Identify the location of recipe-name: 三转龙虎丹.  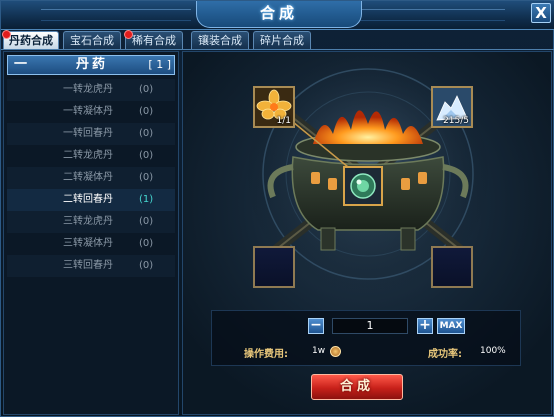
(88, 221).